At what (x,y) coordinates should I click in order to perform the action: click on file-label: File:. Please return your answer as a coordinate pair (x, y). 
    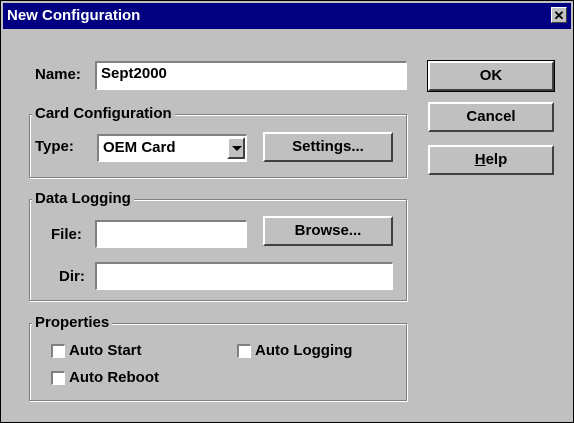
    Looking at the image, I should click on (66, 234).